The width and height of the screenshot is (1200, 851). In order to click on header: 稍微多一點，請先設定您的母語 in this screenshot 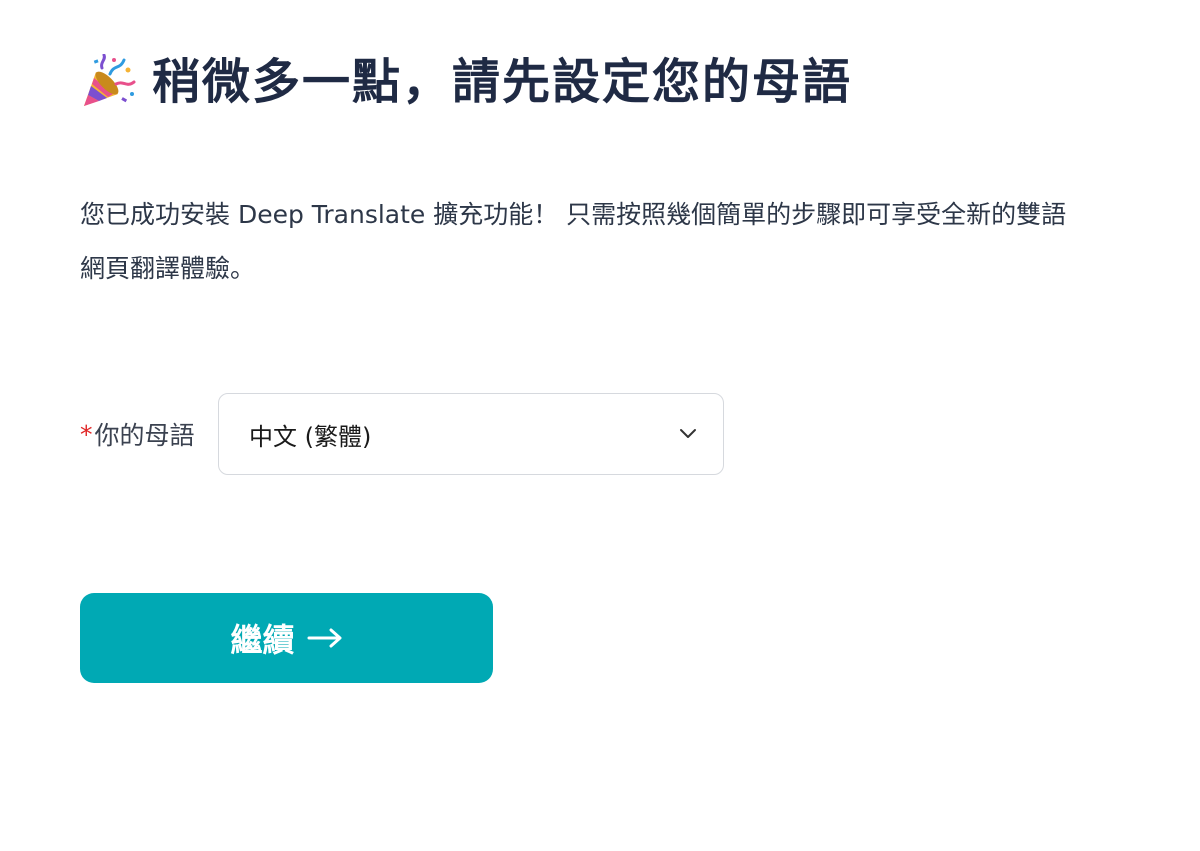, I will do `click(466, 82)`.